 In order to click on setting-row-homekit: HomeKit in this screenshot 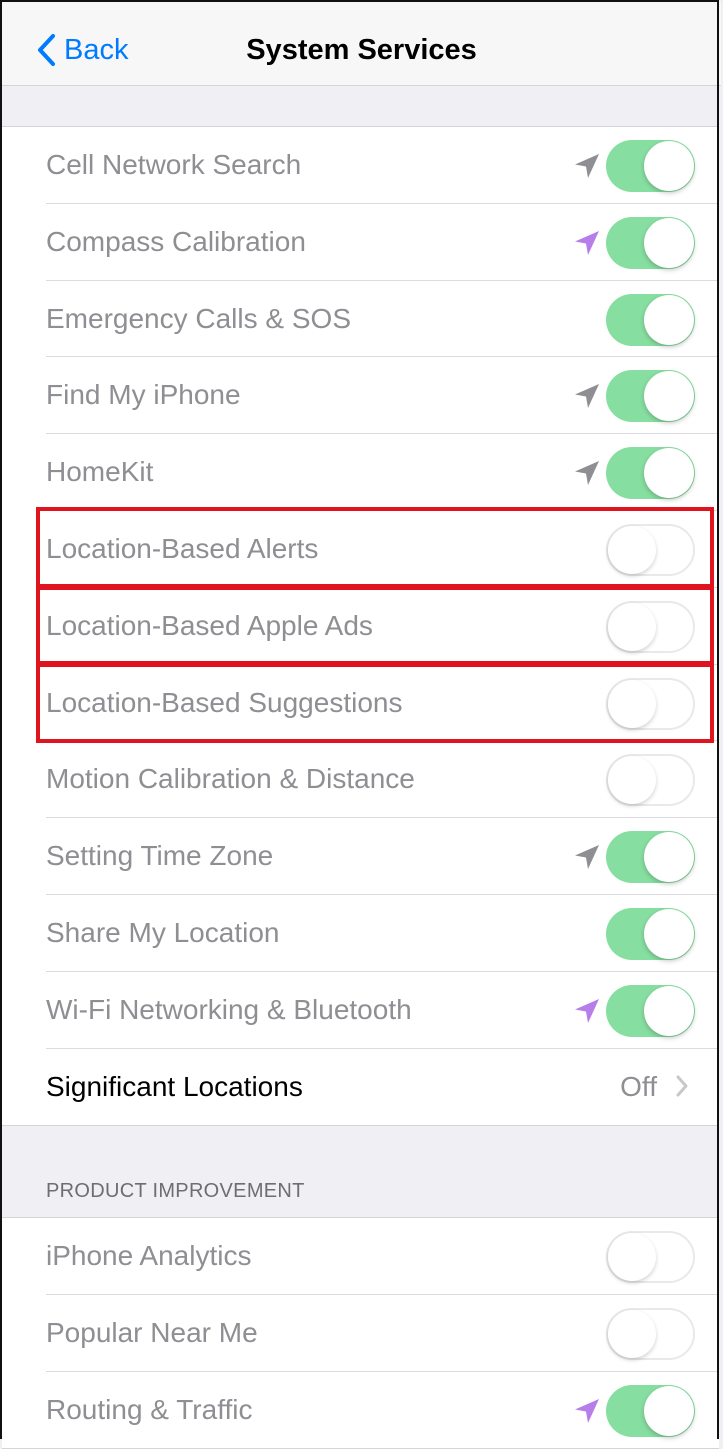, I will do `click(360, 472)`.